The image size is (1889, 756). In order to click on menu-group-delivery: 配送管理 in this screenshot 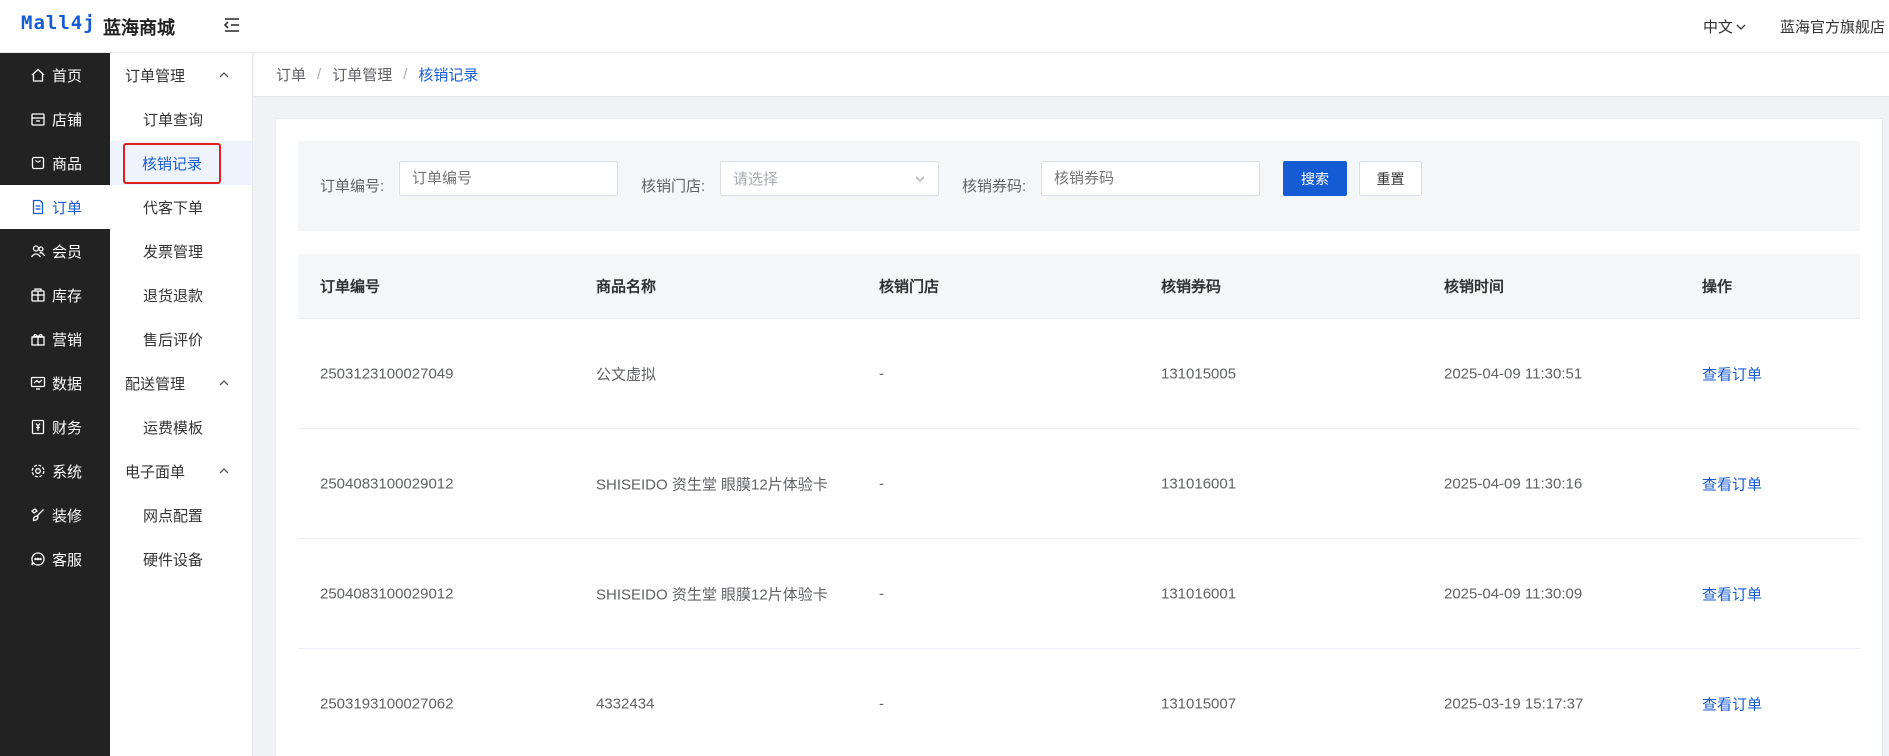, I will do `click(181, 383)`.